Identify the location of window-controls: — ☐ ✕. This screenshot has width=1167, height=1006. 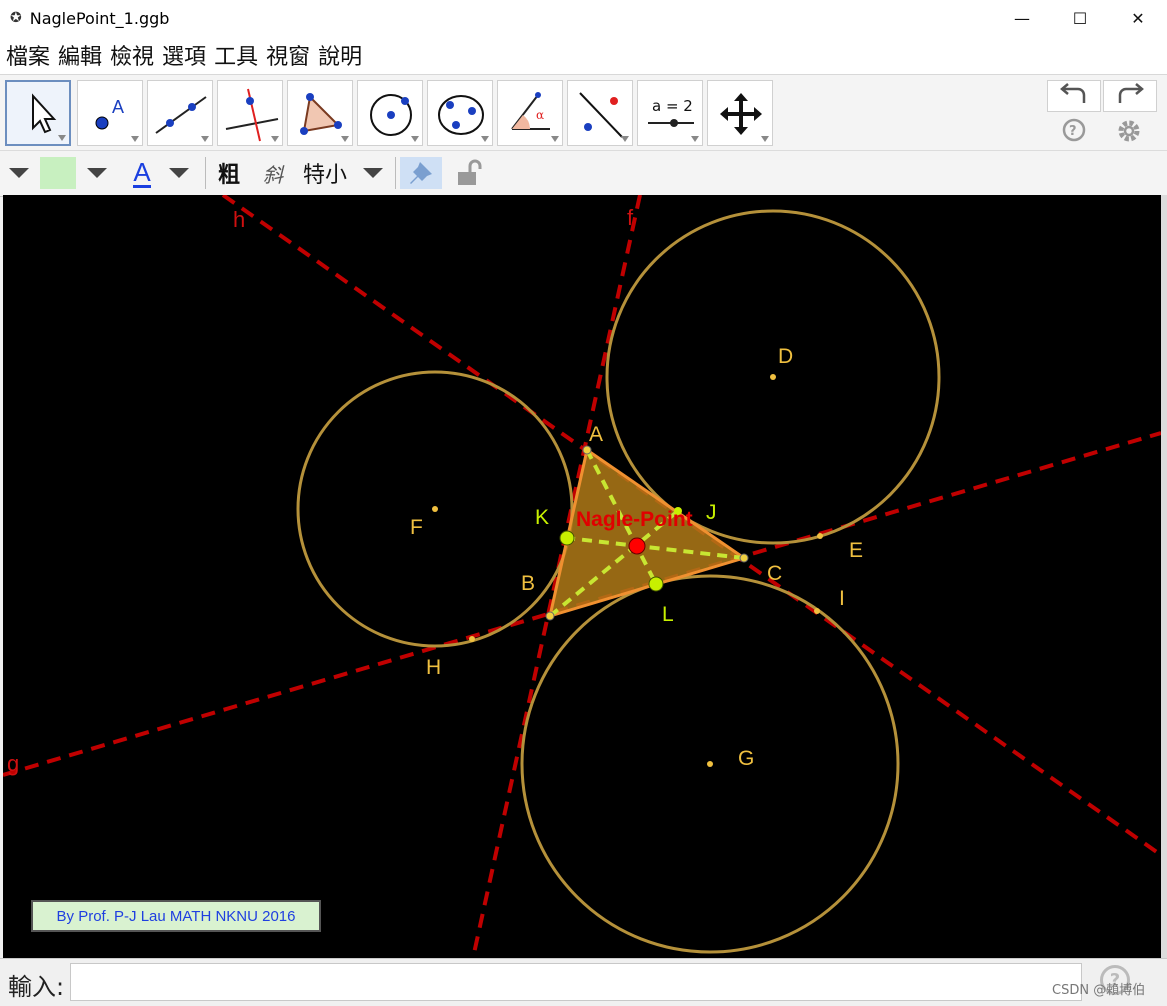
(1080, 18).